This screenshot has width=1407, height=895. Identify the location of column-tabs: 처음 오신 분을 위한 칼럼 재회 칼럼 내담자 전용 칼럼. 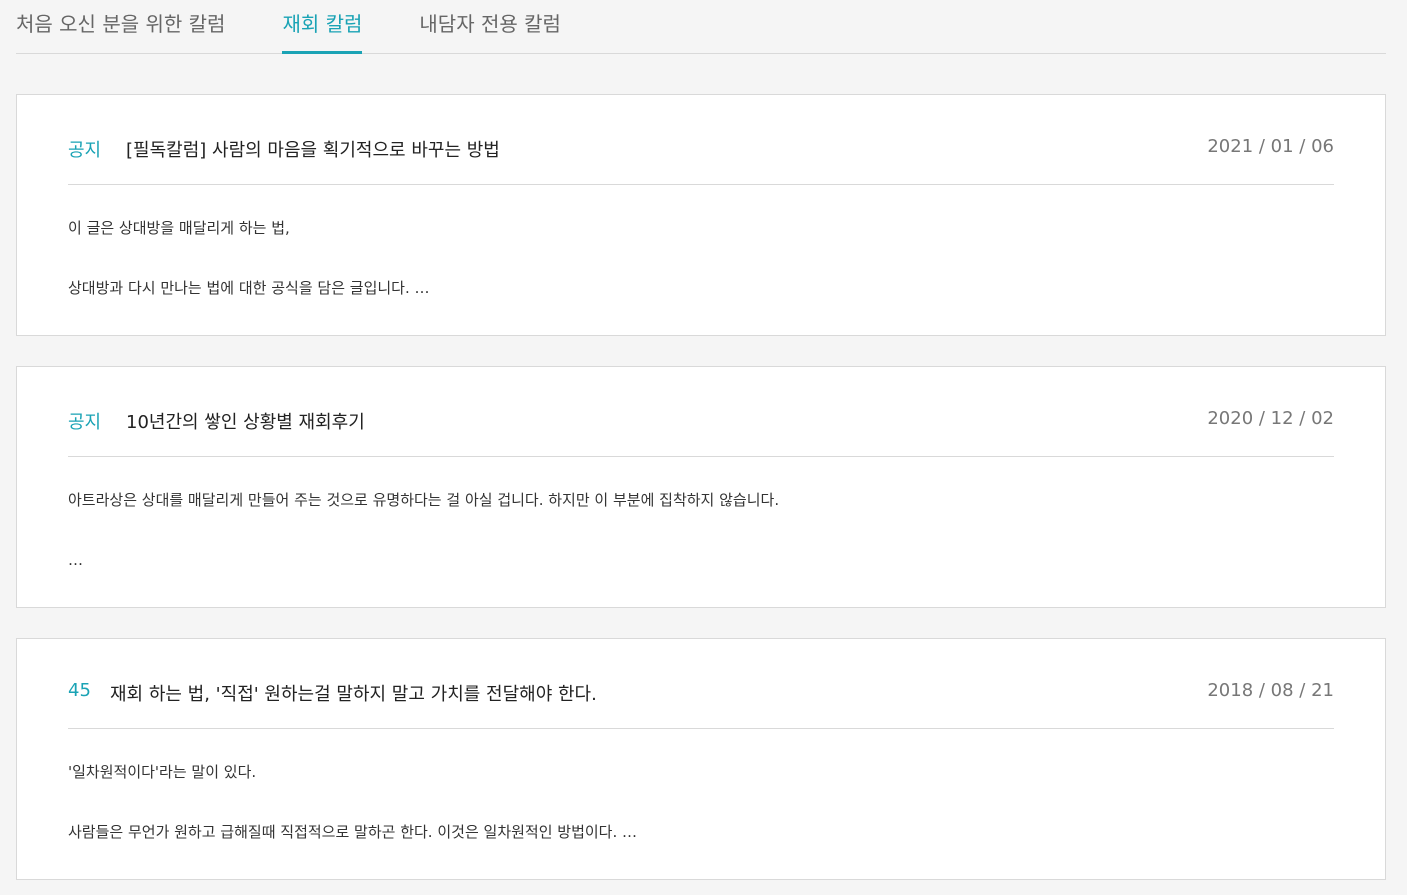
(701, 27).